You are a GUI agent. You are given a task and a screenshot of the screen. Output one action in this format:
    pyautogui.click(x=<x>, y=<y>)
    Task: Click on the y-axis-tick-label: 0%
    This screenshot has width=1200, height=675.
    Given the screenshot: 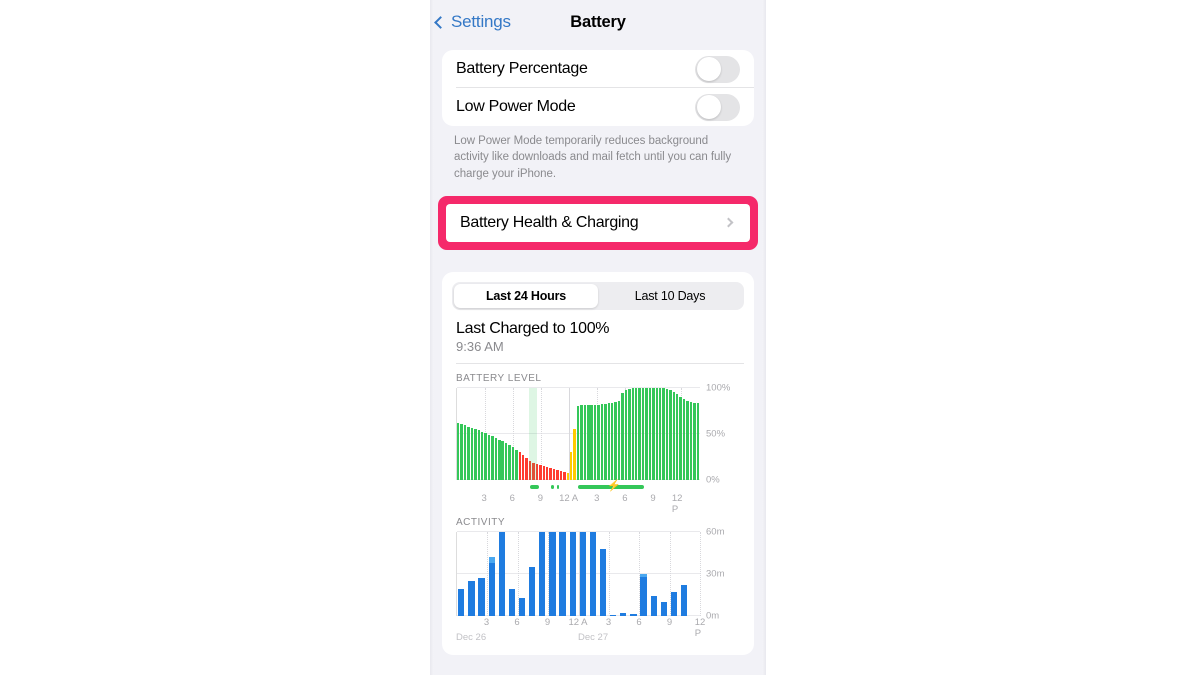 What is the action you would take?
    pyautogui.click(x=713, y=480)
    